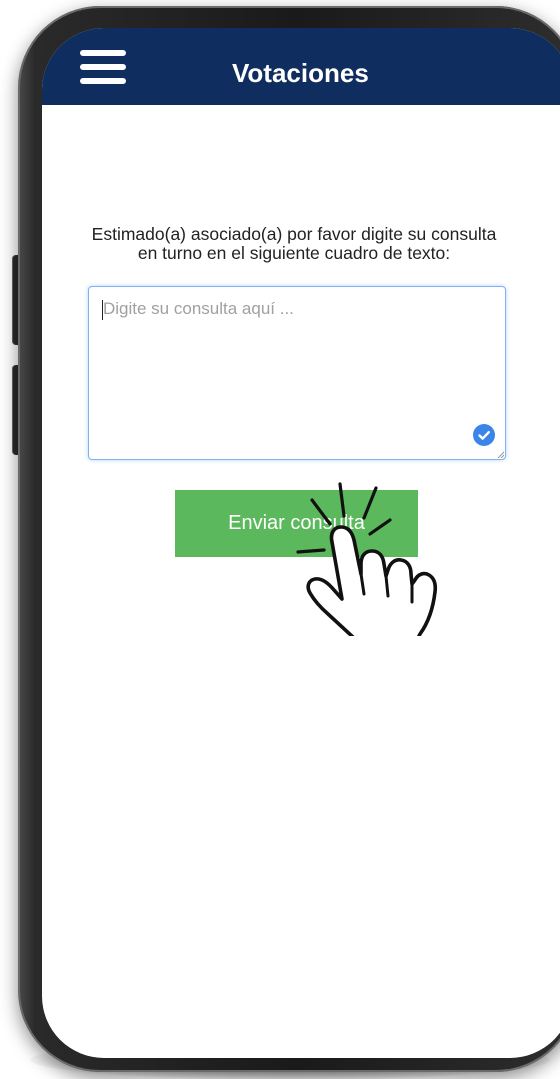  What do you see at coordinates (484, 435) in the screenshot?
I see `check-circle-icon` at bounding box center [484, 435].